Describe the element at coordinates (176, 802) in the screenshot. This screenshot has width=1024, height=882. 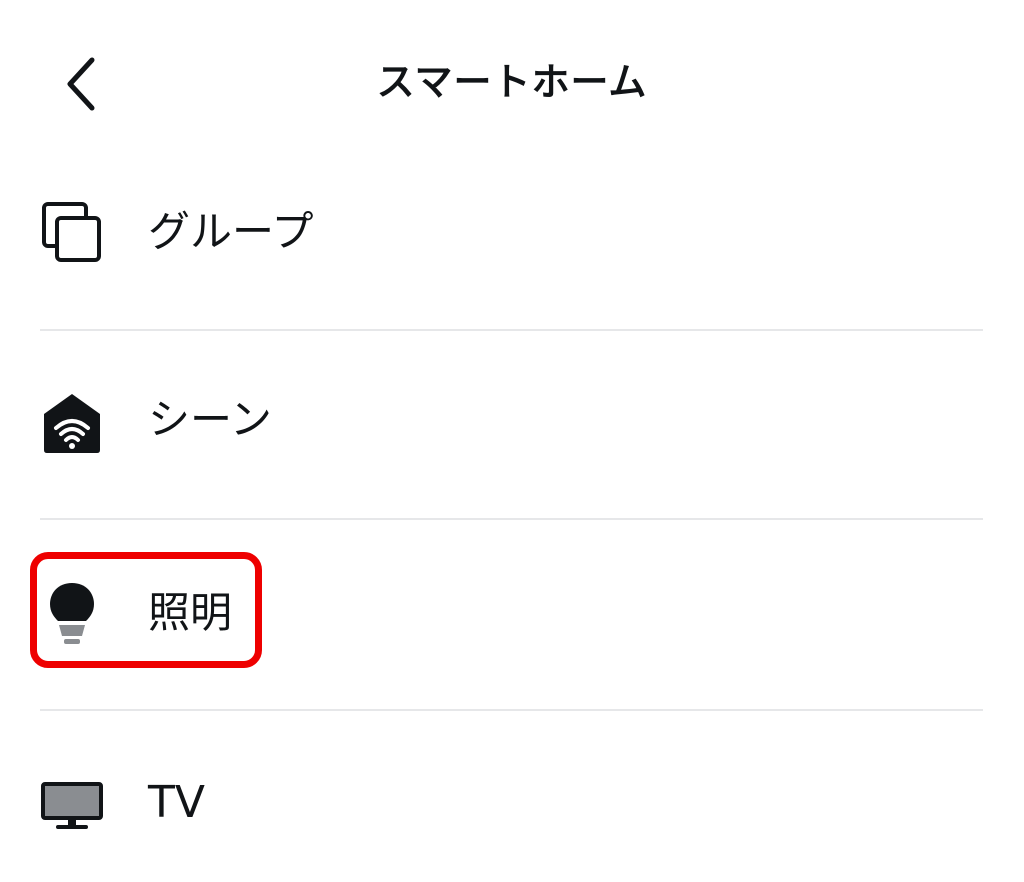
I see `menu-item-label: TV` at that location.